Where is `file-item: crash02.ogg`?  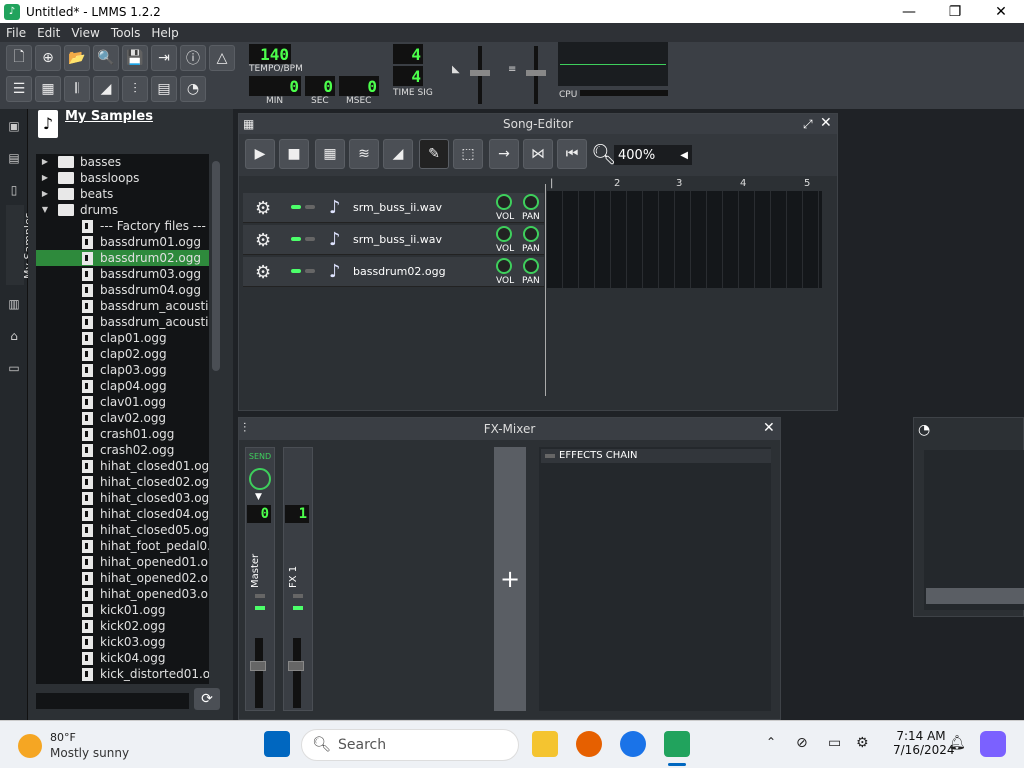
file-item: crash02.ogg is located at coordinates (122, 450).